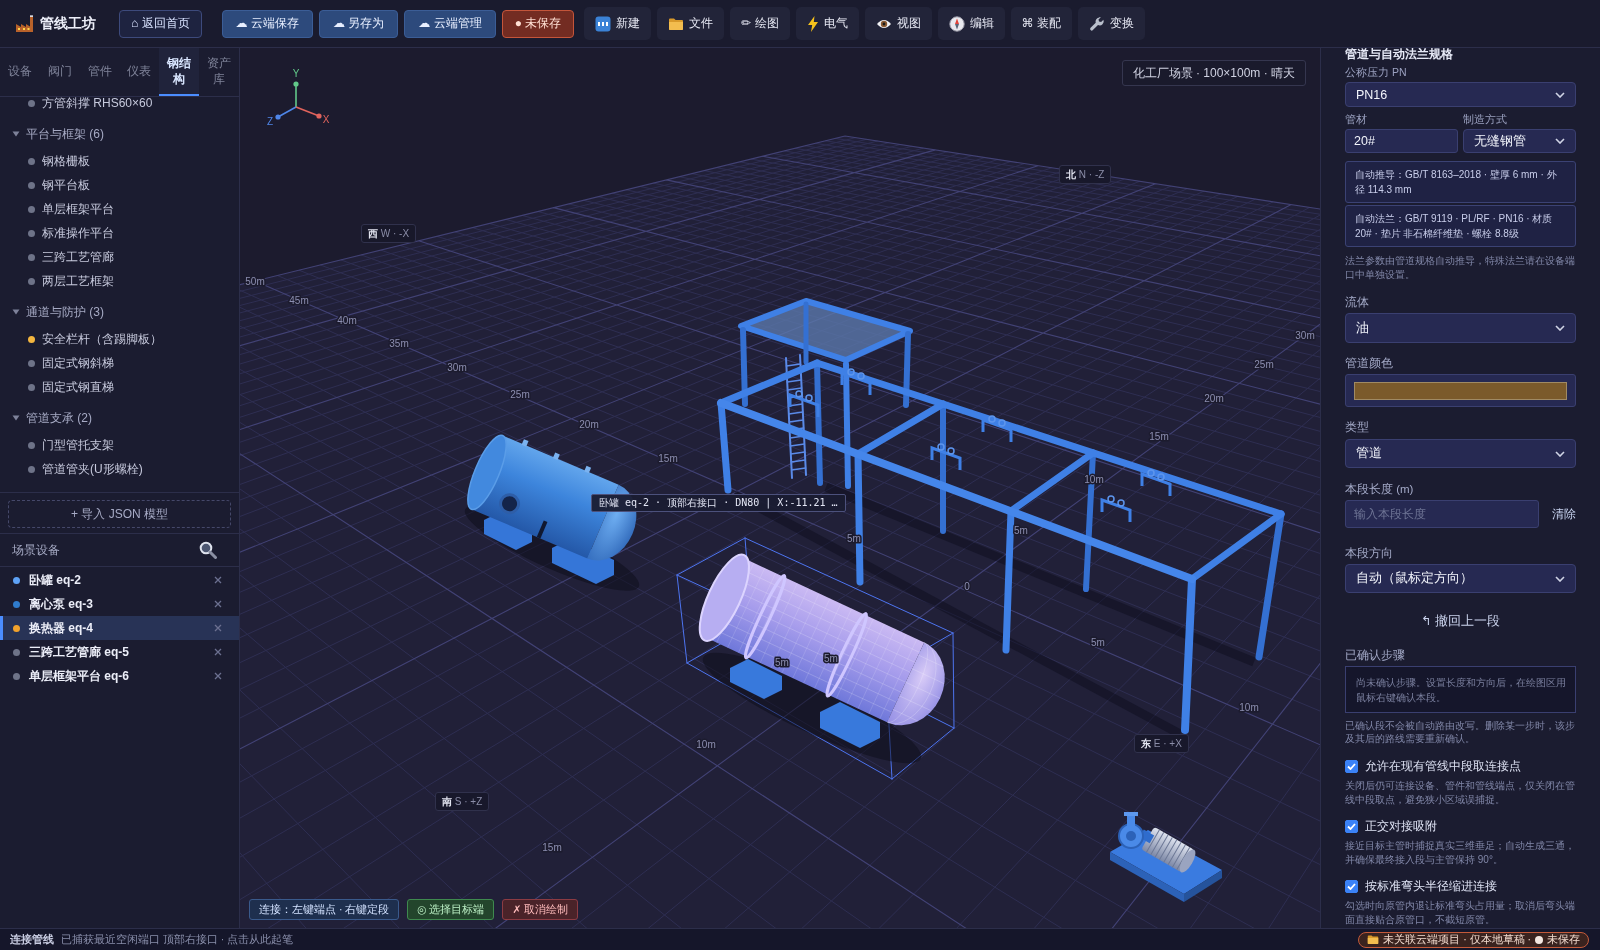 This screenshot has width=1600, height=950. What do you see at coordinates (255, 281) in the screenshot?
I see `distance-label: 50m` at bounding box center [255, 281].